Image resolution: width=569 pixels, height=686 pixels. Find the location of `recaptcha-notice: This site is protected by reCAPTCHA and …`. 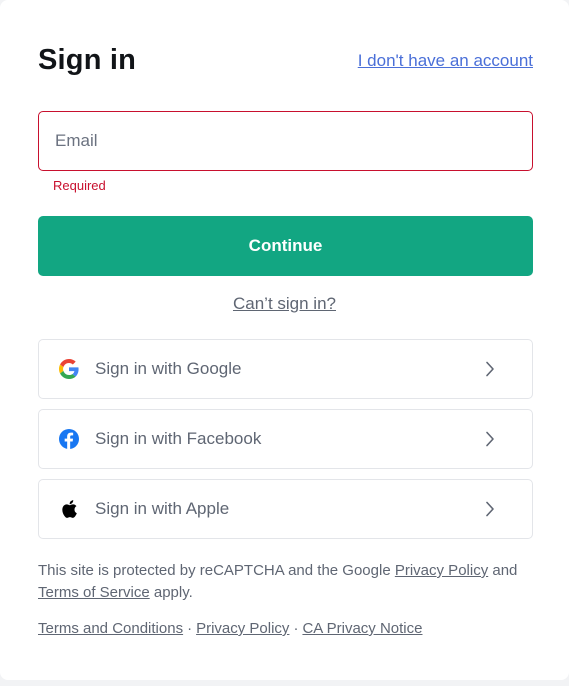

recaptcha-notice: This site is protected by reCAPTCHA and … is located at coordinates (285, 582).